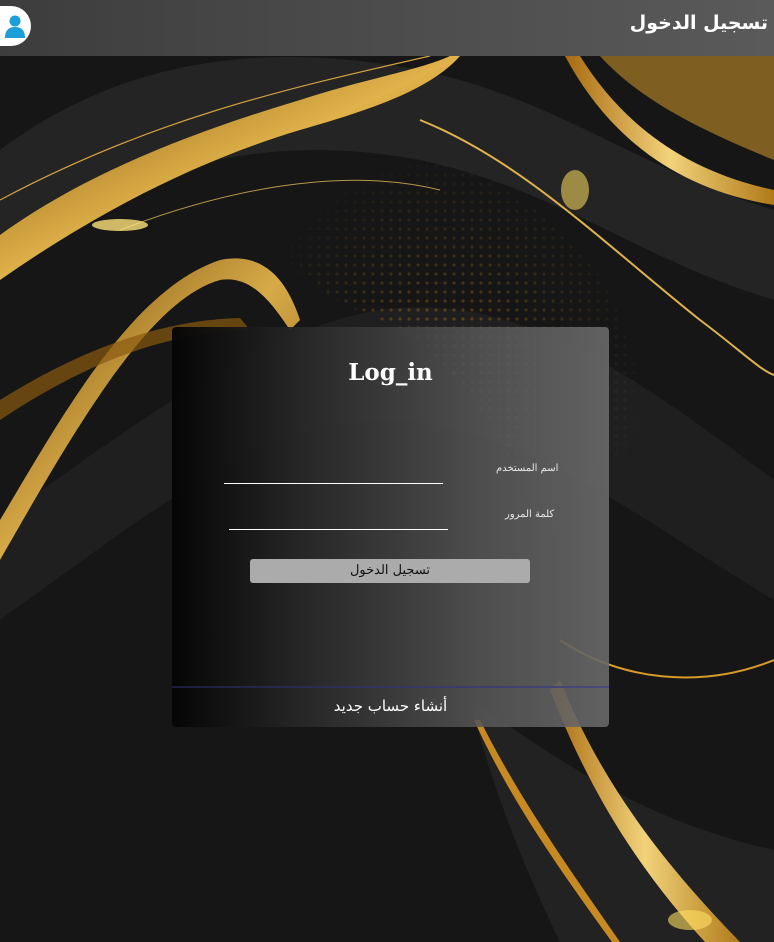 This screenshot has width=774, height=942. What do you see at coordinates (333, 473) in the screenshot?
I see `username-input` at bounding box center [333, 473].